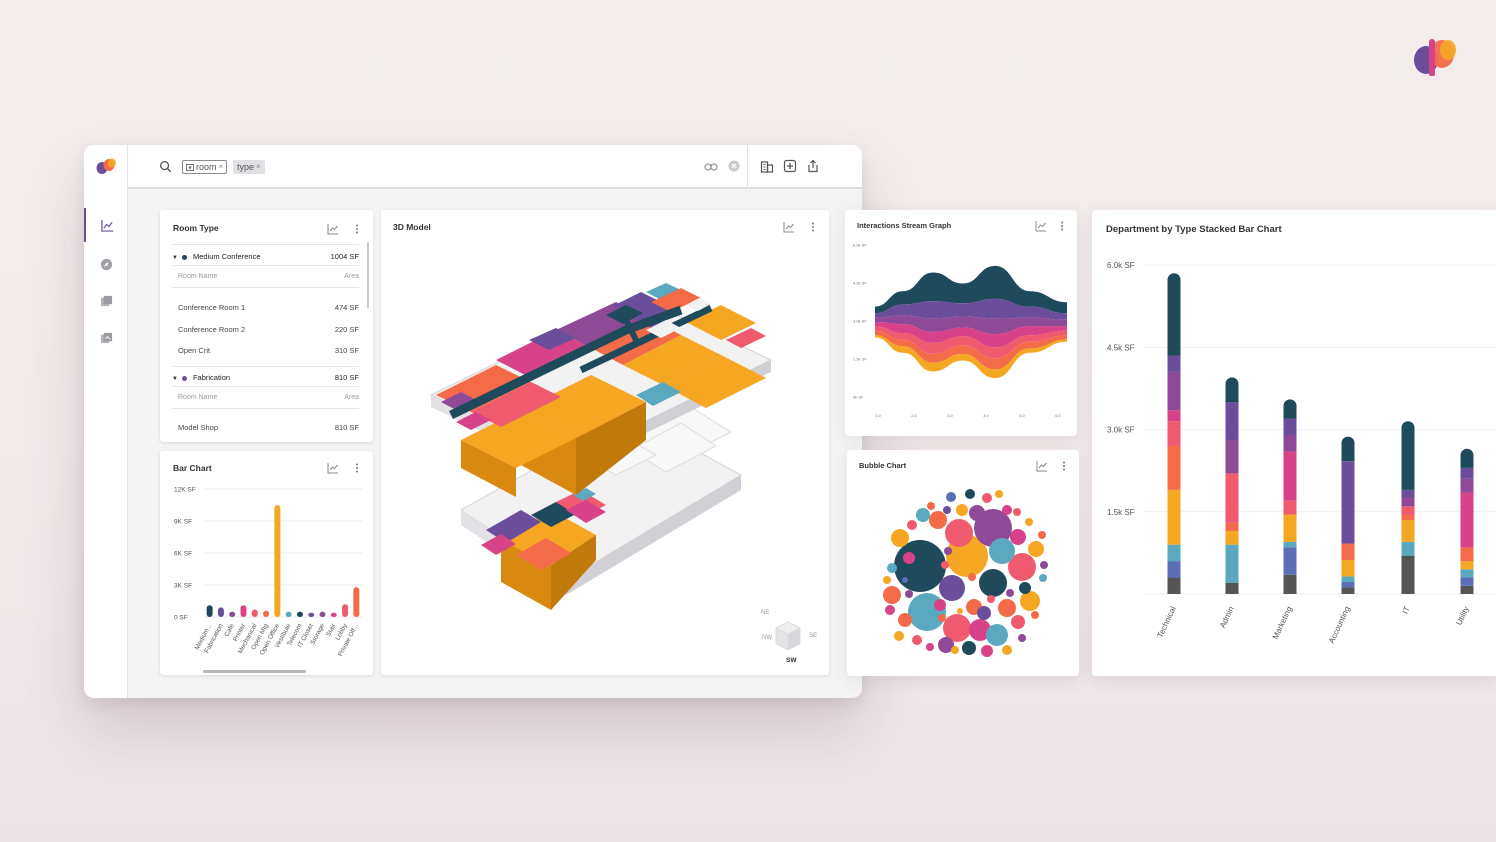 Image resolution: width=1496 pixels, height=842 pixels. Describe the element at coordinates (265, 307) in the screenshot. I see `room-row: Conference Room 1 474 SF` at that location.